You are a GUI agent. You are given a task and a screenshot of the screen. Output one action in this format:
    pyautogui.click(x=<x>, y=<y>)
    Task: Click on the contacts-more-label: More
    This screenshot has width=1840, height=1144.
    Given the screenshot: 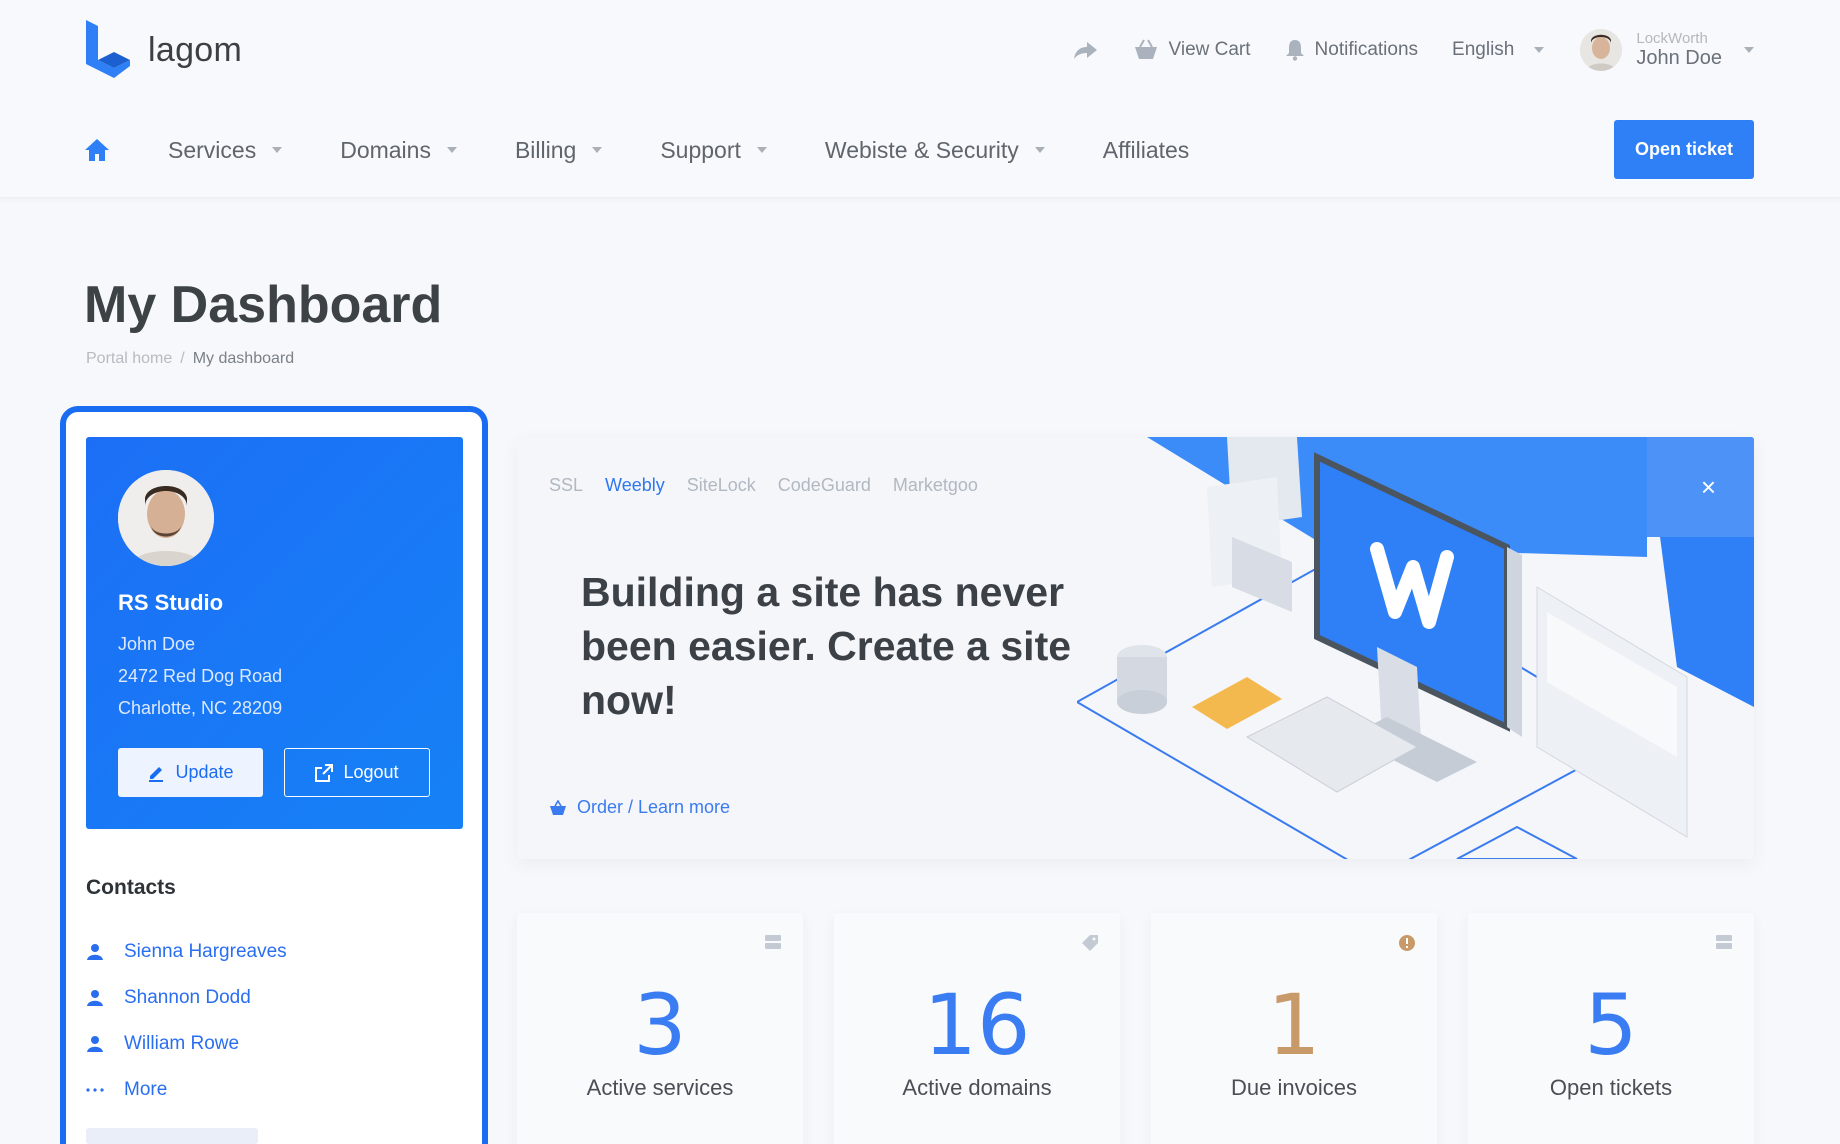 What is the action you would take?
    pyautogui.click(x=146, y=1089)
    